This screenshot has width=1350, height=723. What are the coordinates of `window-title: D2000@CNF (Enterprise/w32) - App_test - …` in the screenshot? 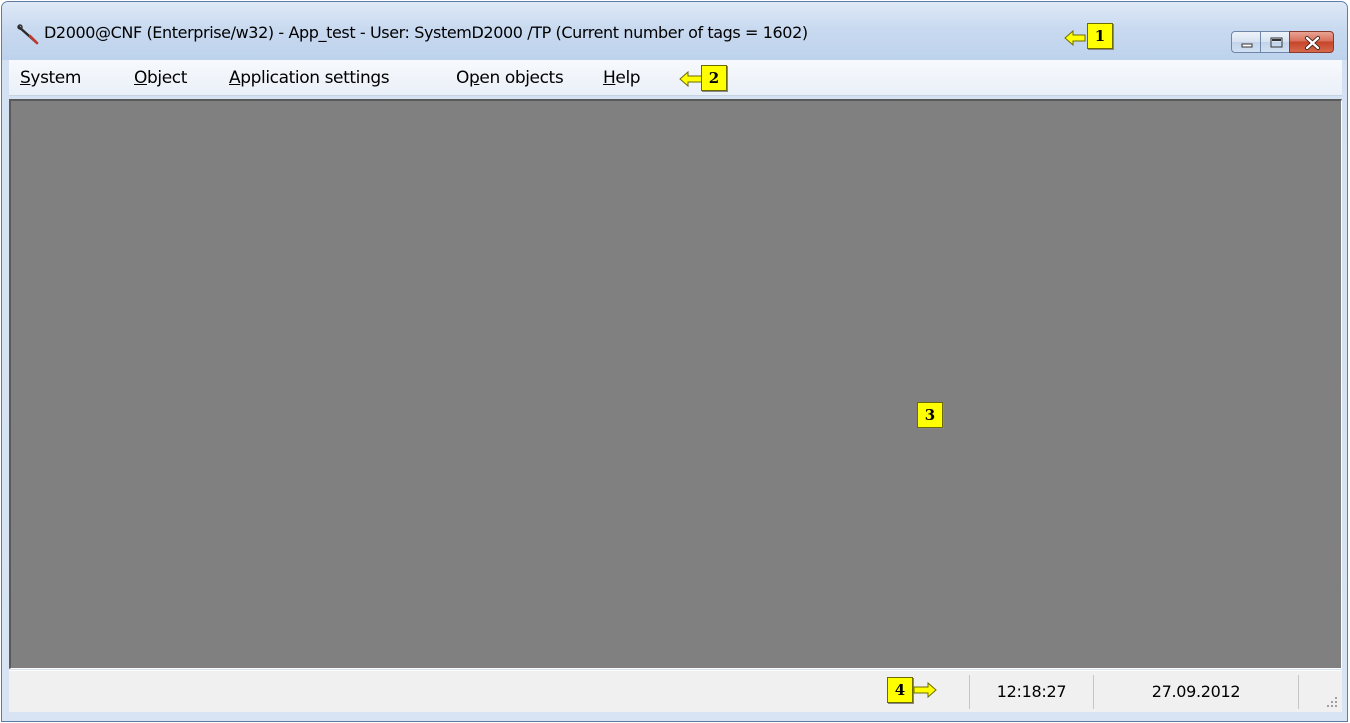 It's located at (426, 32).